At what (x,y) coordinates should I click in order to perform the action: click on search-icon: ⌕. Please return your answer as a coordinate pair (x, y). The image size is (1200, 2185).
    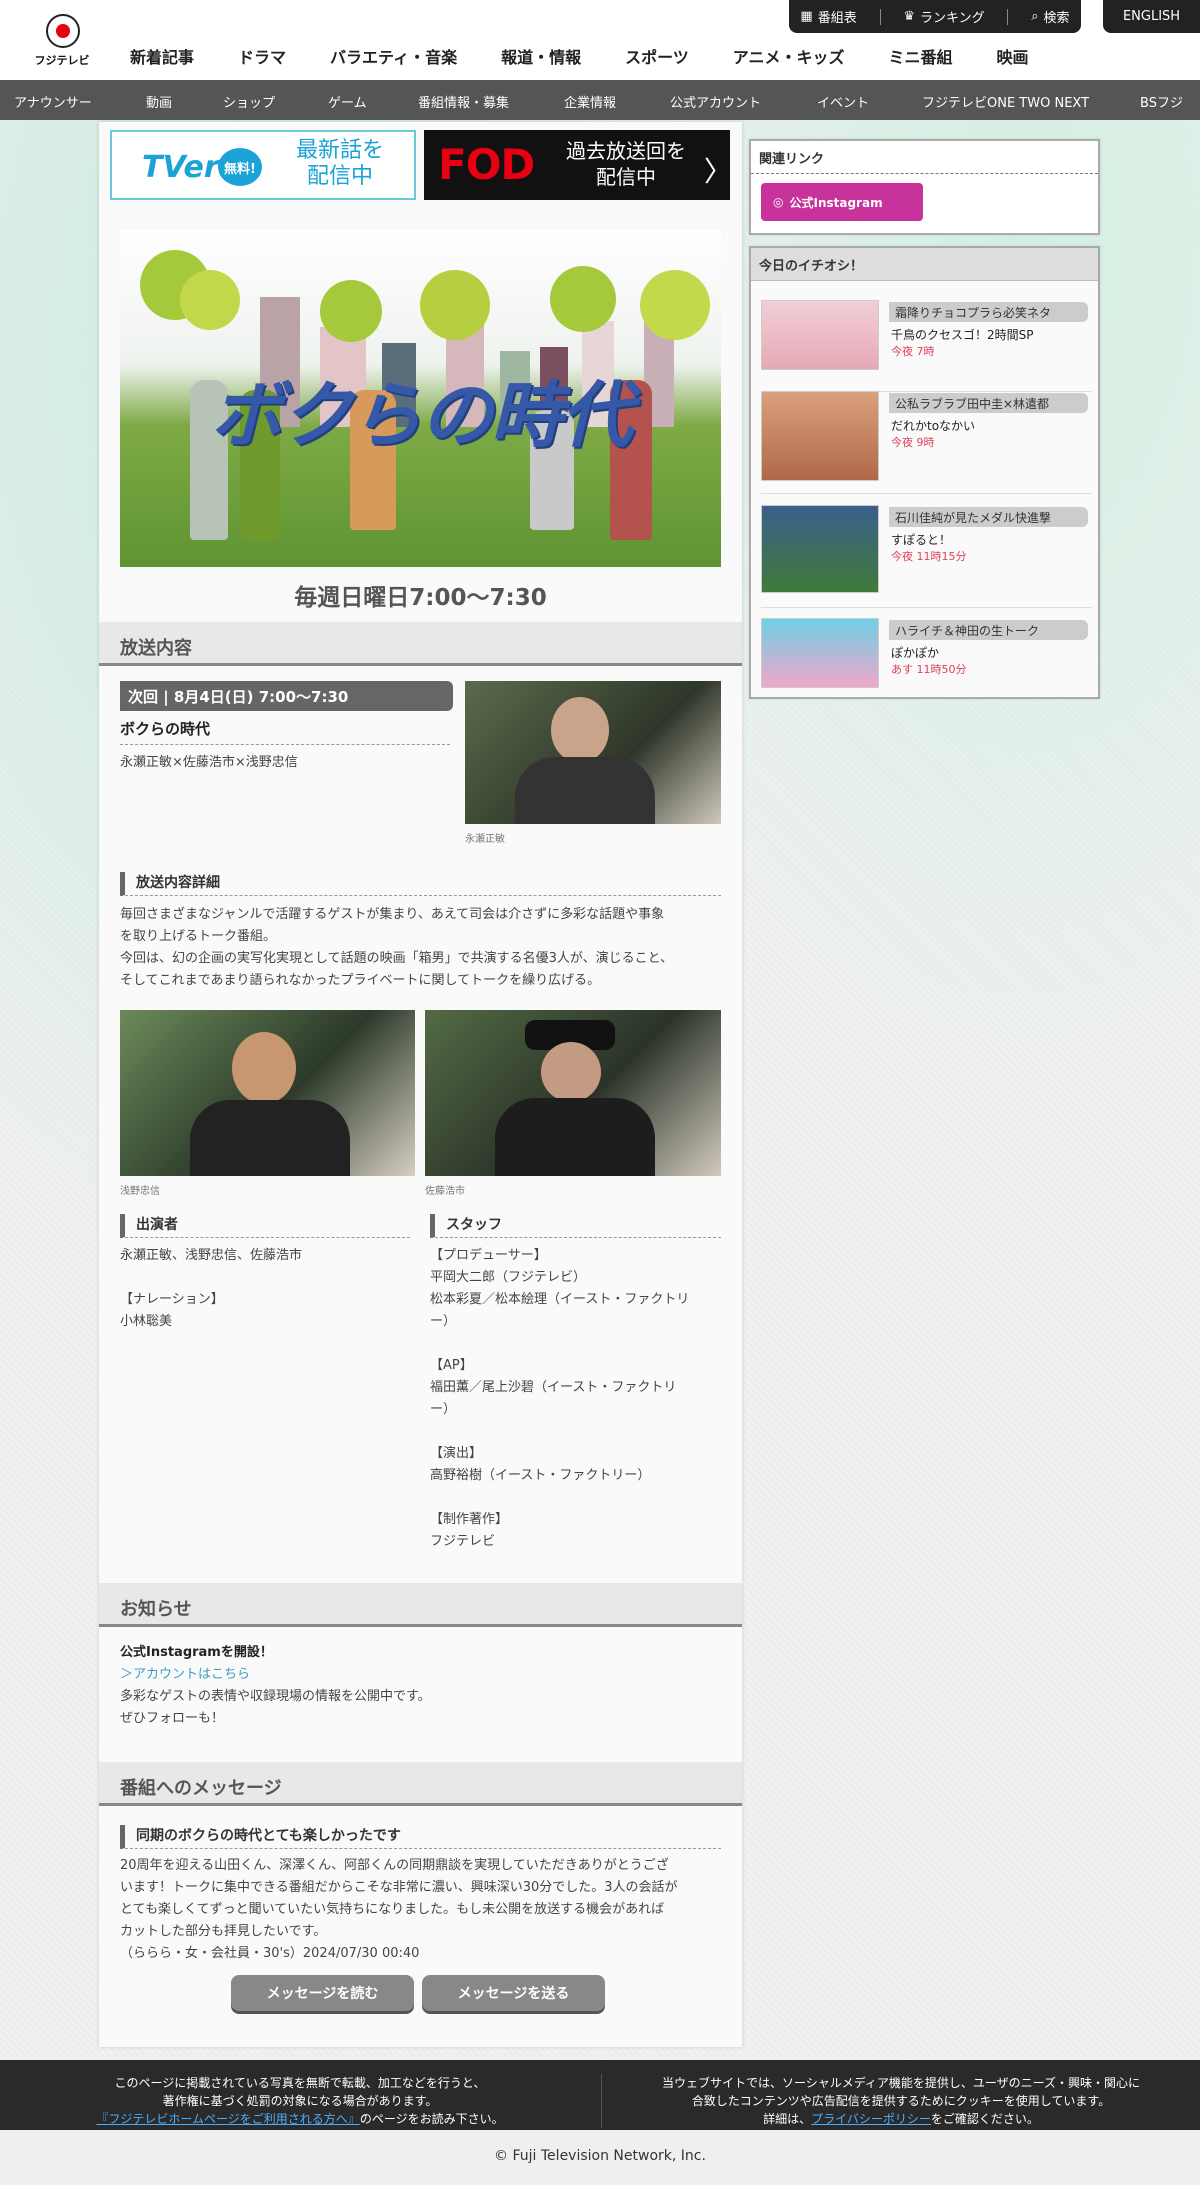
    Looking at the image, I should click on (1035, 16).